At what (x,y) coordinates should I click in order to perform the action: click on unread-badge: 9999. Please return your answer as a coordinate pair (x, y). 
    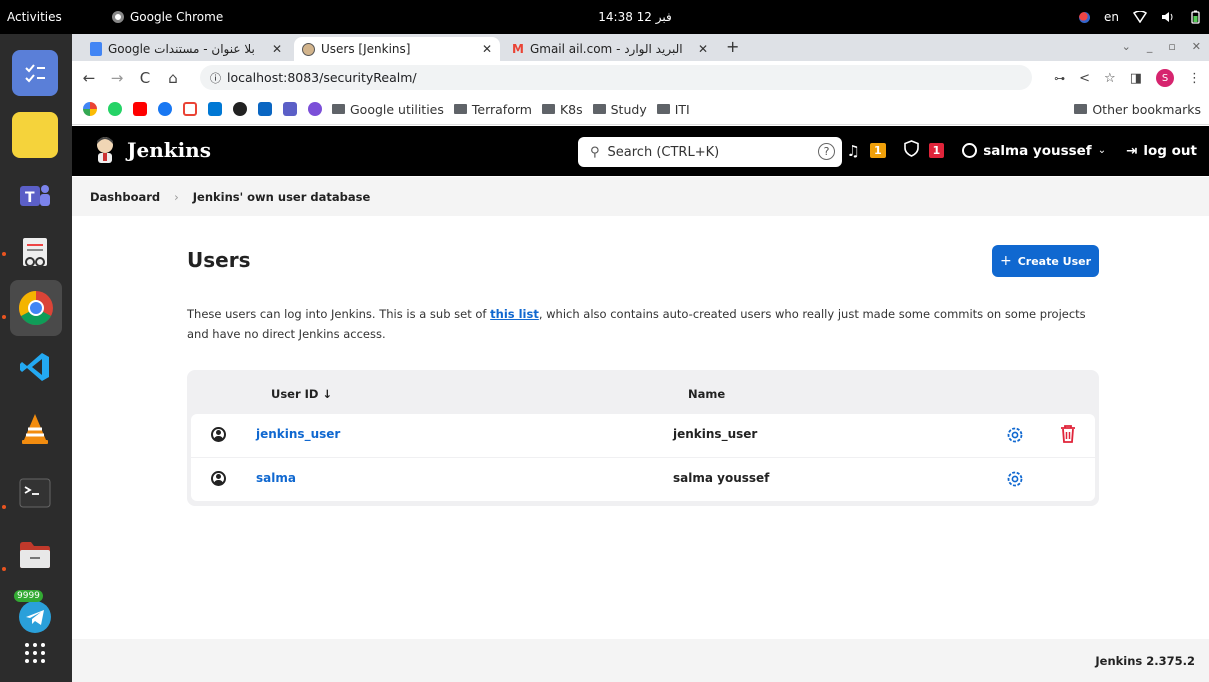
    Looking at the image, I should click on (28, 596).